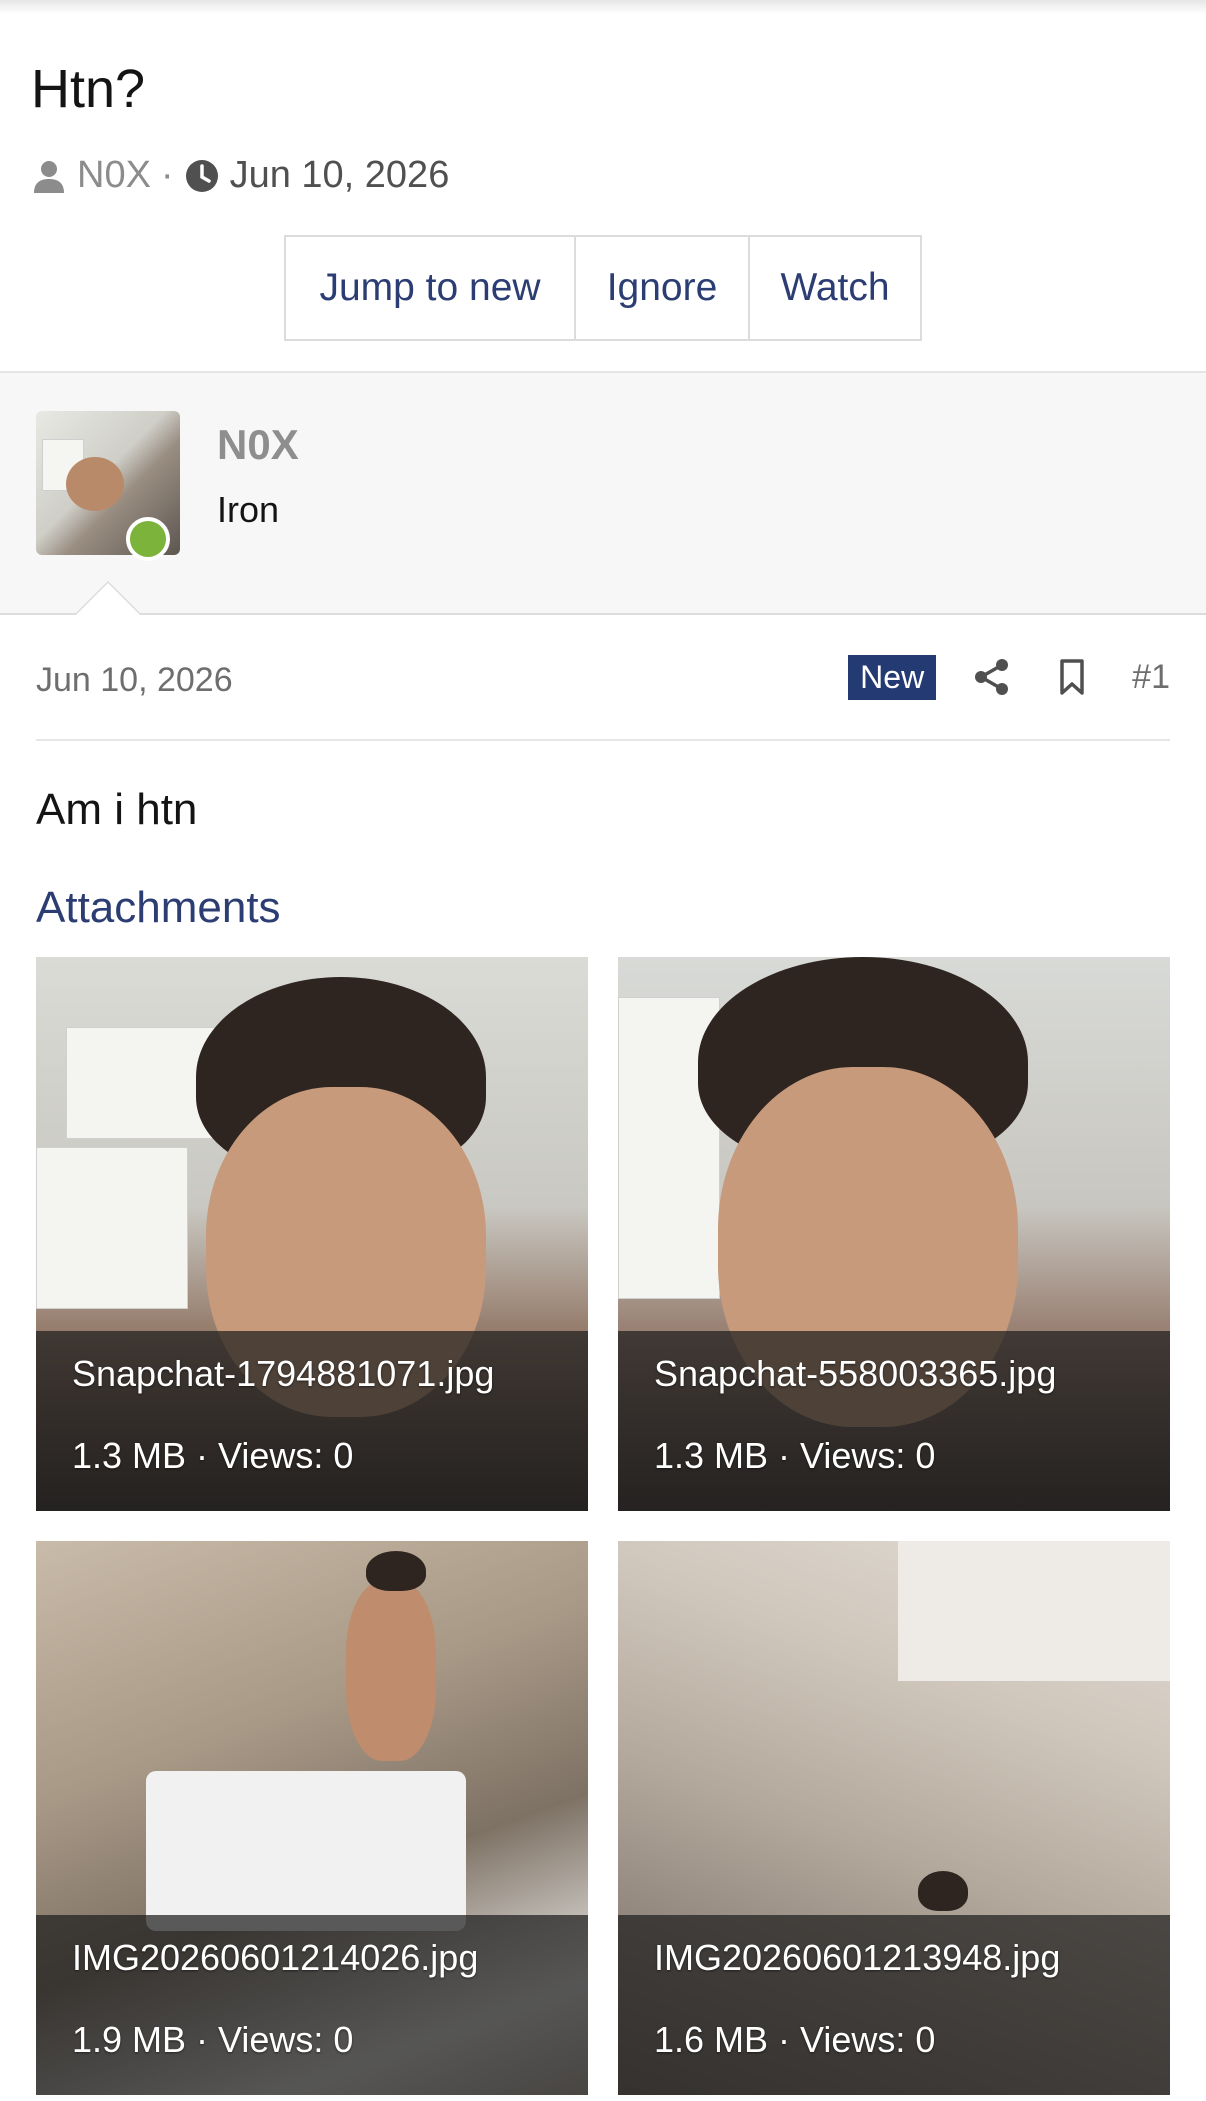 Image resolution: width=1206 pixels, height=2101 pixels. I want to click on attachment-thumbnail: IMG20260601214026.jpg 1.9 MB · Views: 0, so click(312, 1818).